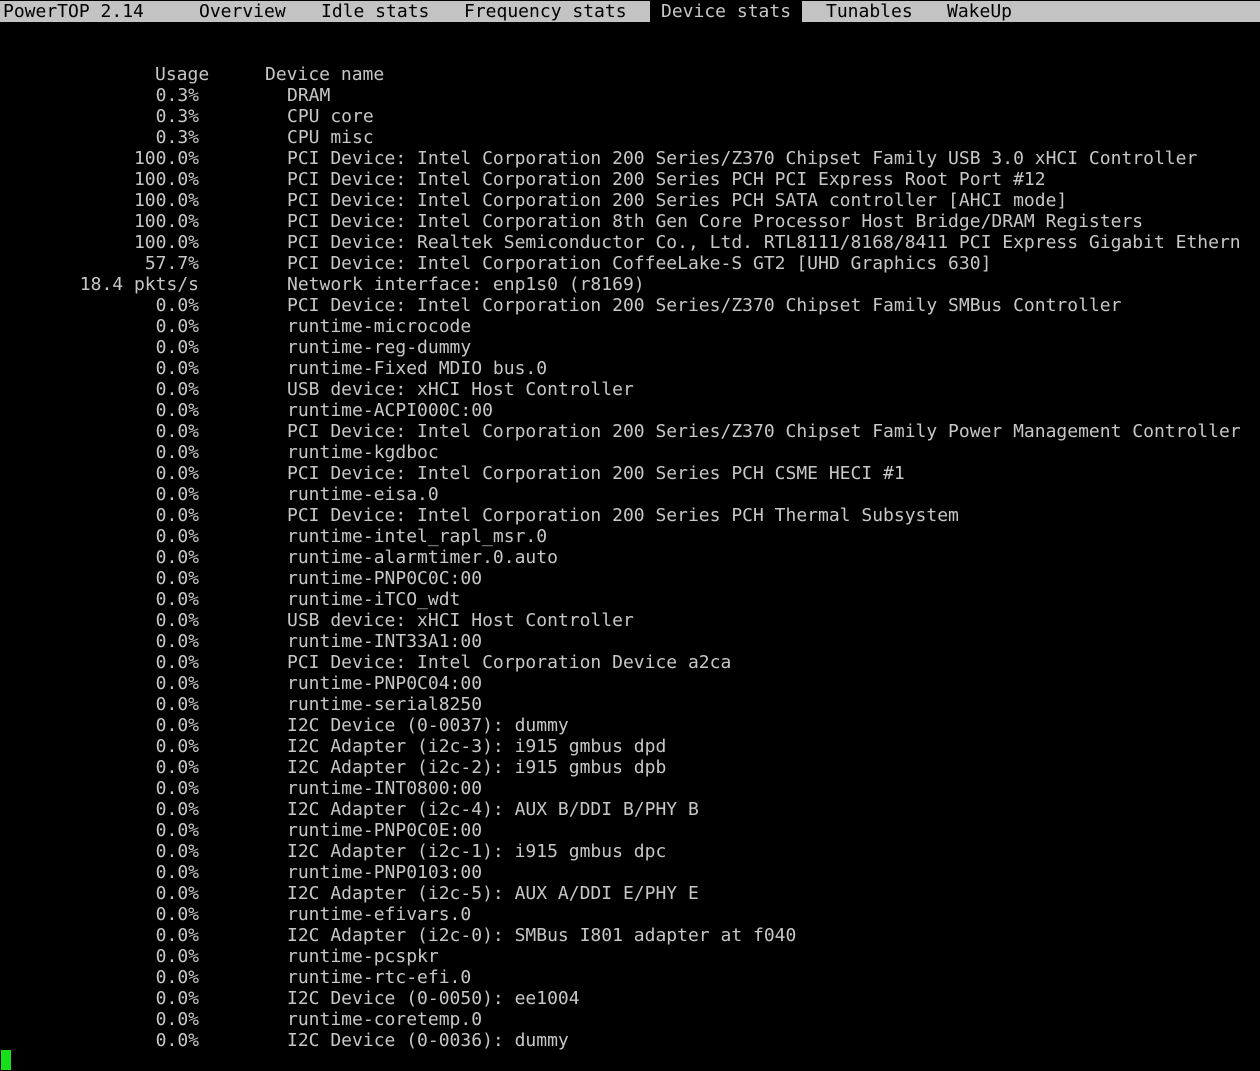 The image size is (1260, 1071). I want to click on table-row: 0.3% CPU misc, so click(630, 137).